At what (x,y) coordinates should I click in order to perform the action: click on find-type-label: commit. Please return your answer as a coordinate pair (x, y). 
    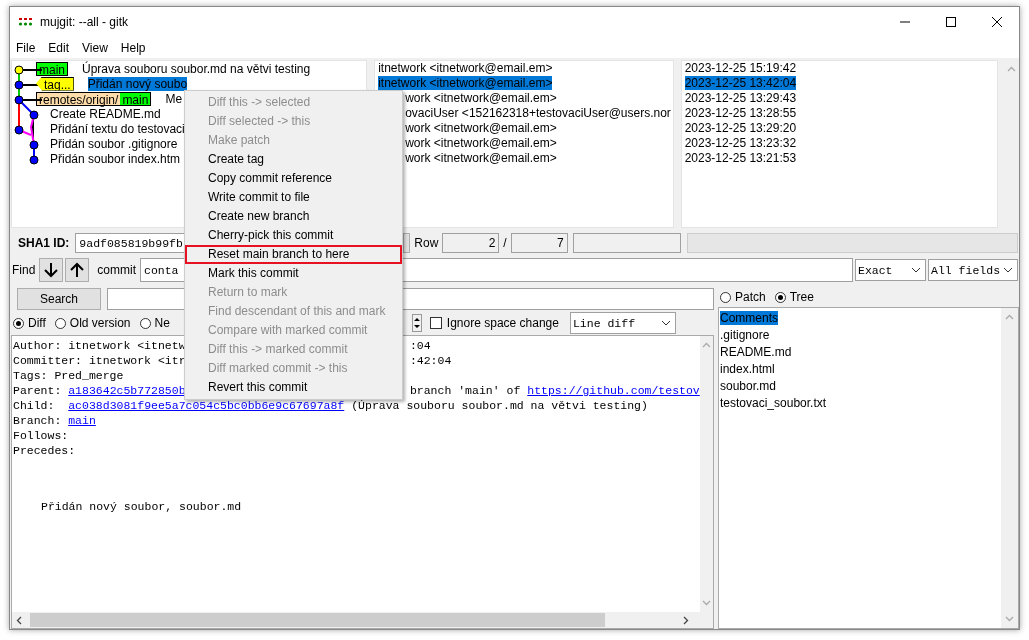
    Looking at the image, I should click on (116, 270).